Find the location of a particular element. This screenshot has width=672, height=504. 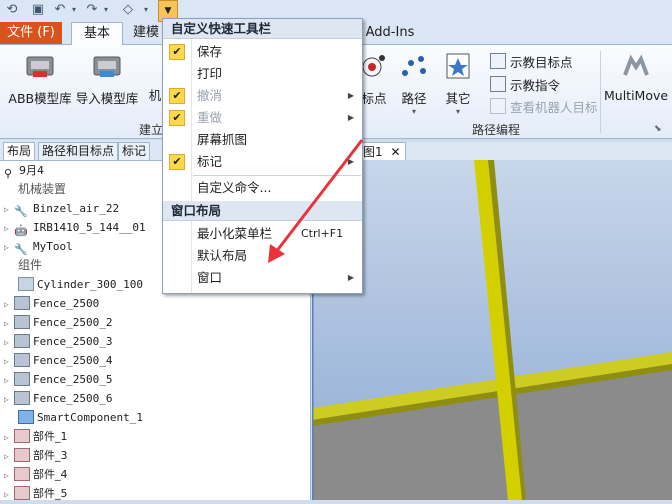

group-label-build: 建立 is located at coordinates (150, 130).